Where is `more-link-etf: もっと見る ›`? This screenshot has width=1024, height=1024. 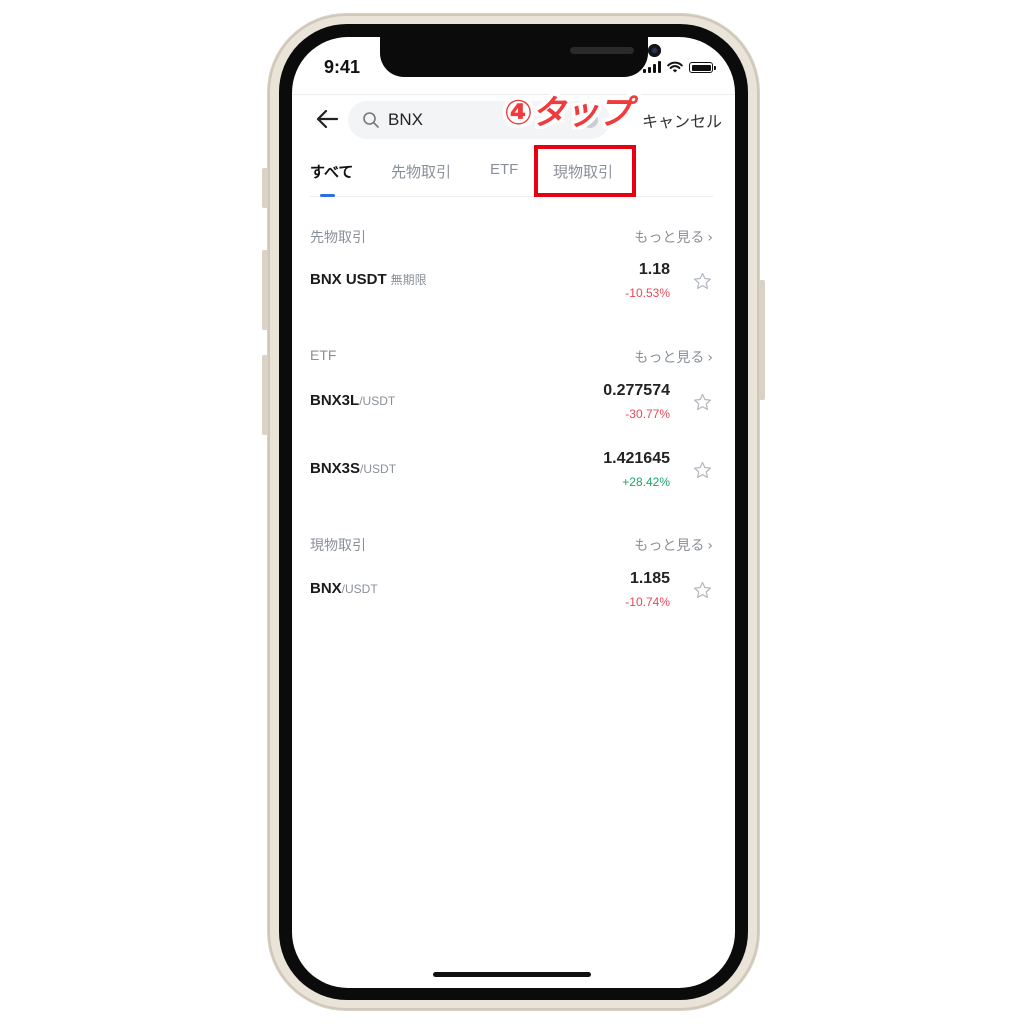 more-link-etf: もっと見る › is located at coordinates (673, 357).